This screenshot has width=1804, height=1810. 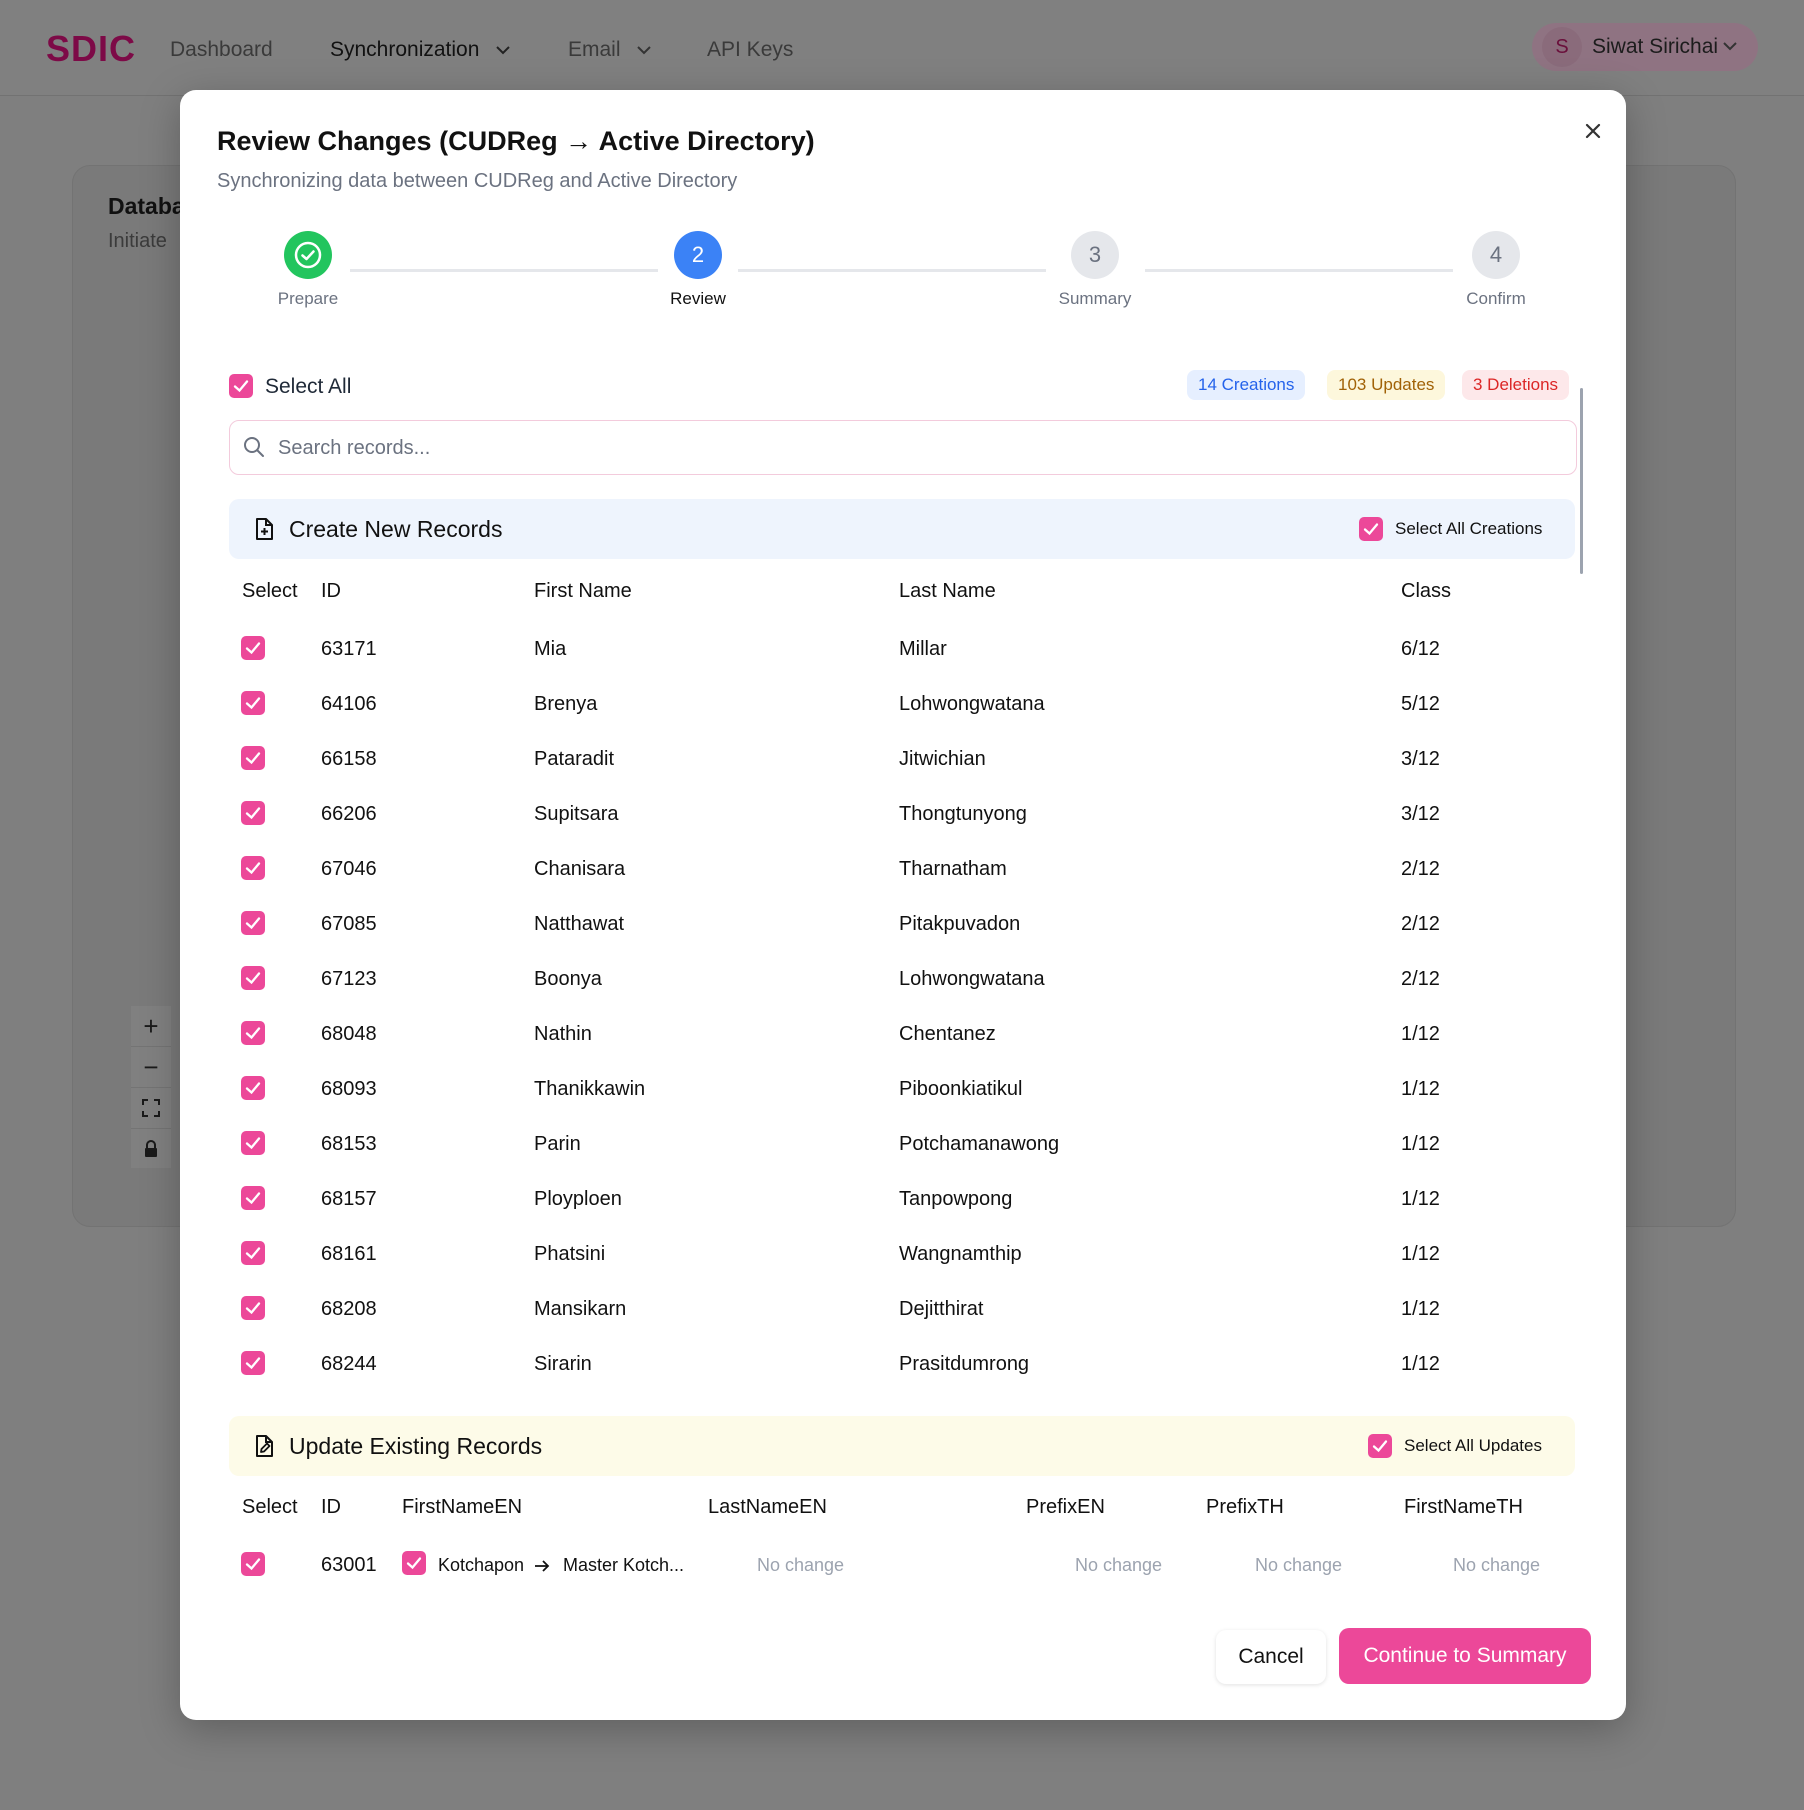 I want to click on step-prepare-complete, so click(x=308, y=255).